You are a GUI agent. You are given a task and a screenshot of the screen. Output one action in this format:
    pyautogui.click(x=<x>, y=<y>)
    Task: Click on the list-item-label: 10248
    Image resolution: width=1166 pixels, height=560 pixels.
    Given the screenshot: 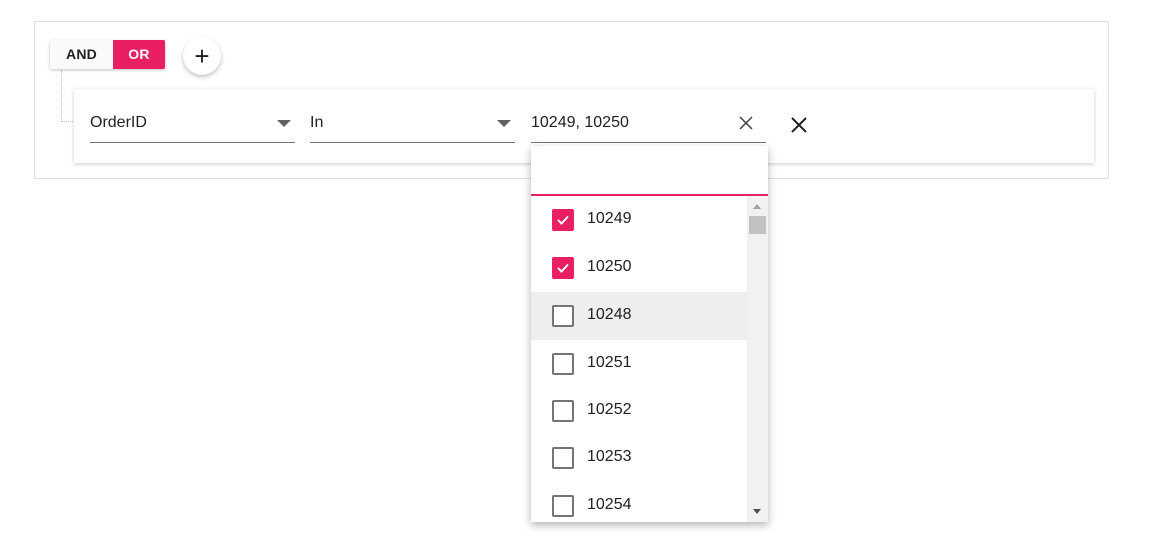 What is the action you would take?
    pyautogui.click(x=609, y=314)
    